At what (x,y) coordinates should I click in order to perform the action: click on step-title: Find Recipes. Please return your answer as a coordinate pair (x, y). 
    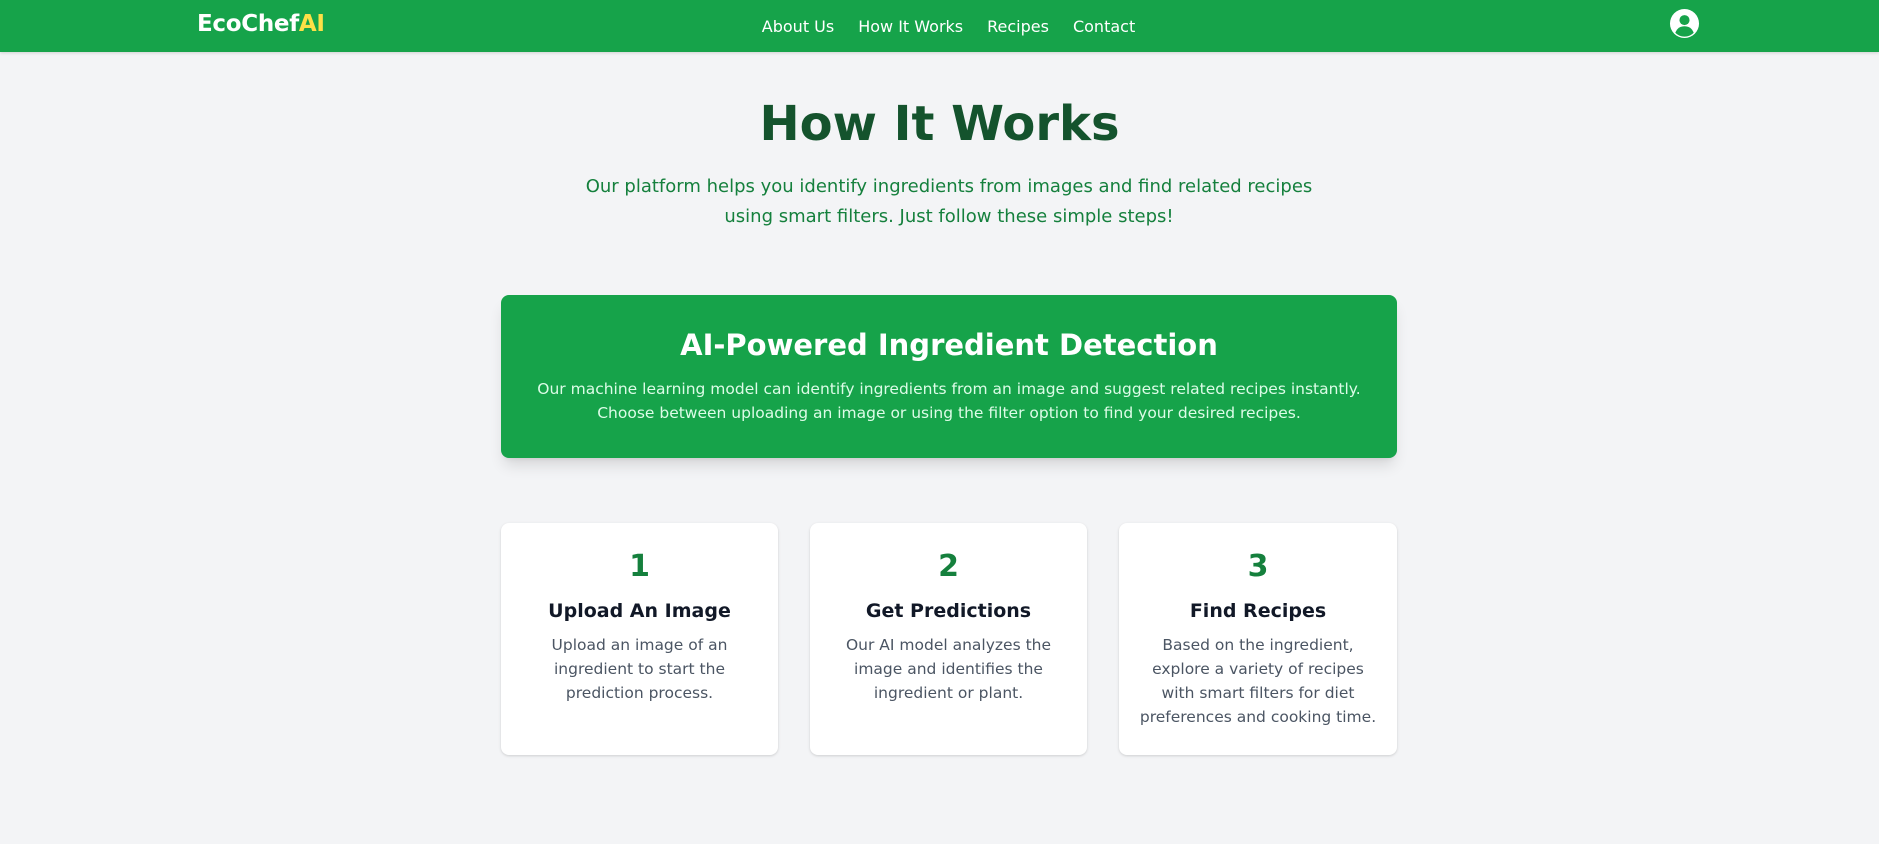
    Looking at the image, I should click on (1258, 611).